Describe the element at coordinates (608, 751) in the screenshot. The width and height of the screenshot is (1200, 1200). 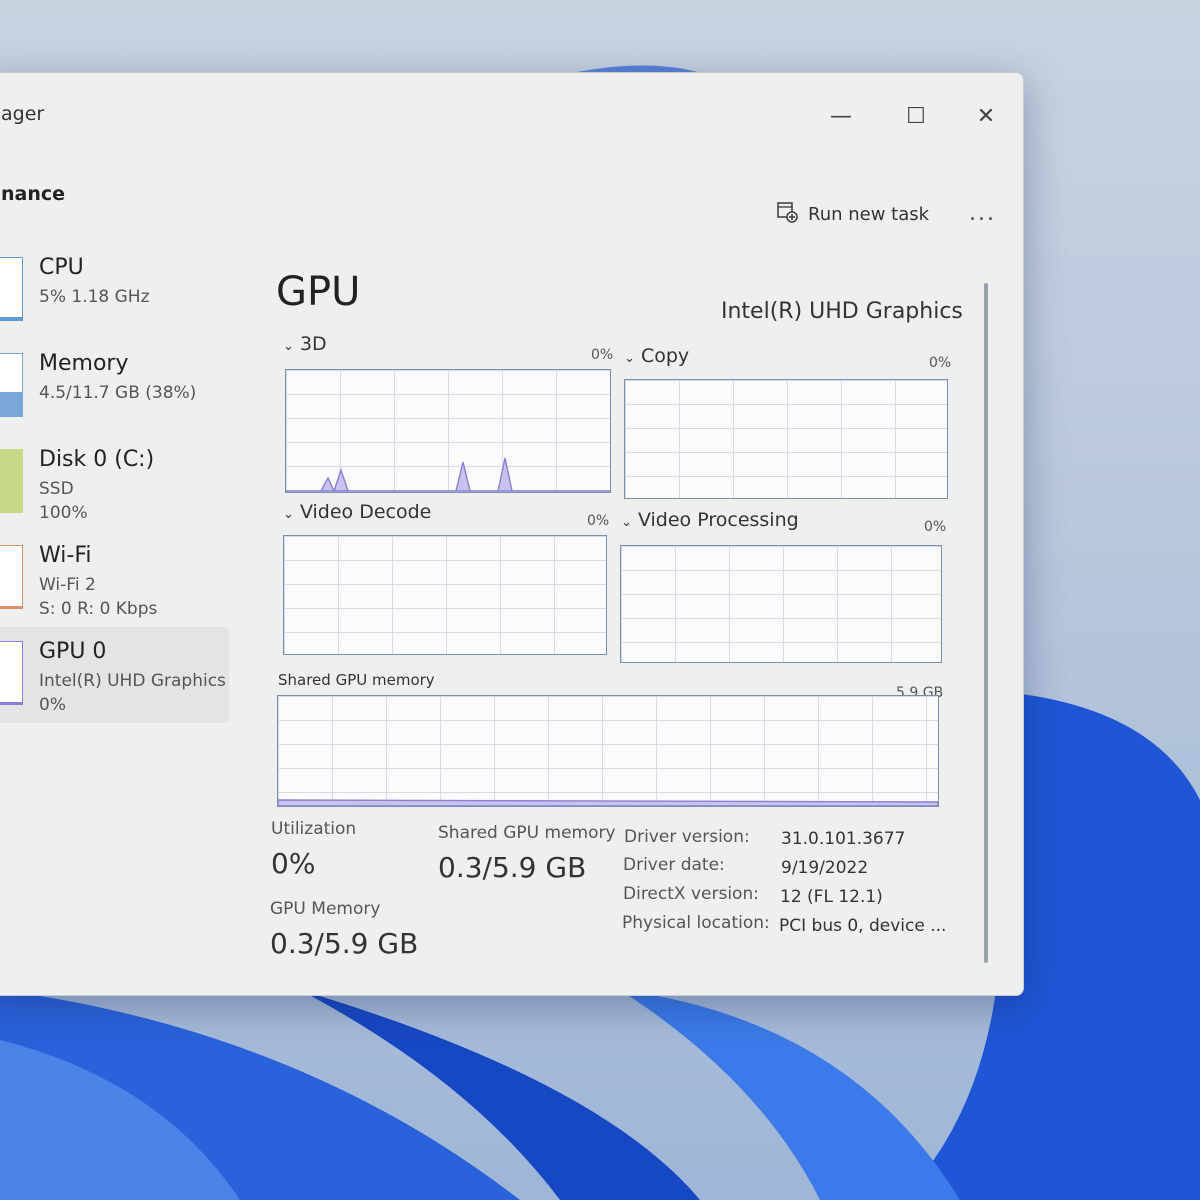
I see `graph-shared-memory` at that location.